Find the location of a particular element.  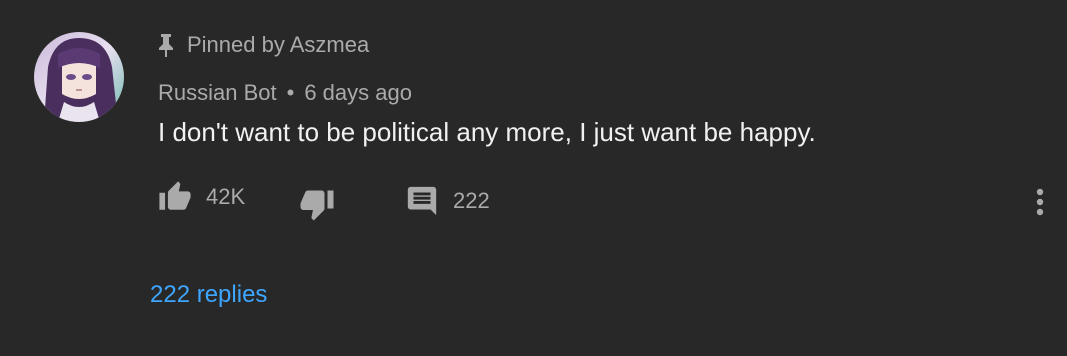

thumbs-up-icon is located at coordinates (175, 195).